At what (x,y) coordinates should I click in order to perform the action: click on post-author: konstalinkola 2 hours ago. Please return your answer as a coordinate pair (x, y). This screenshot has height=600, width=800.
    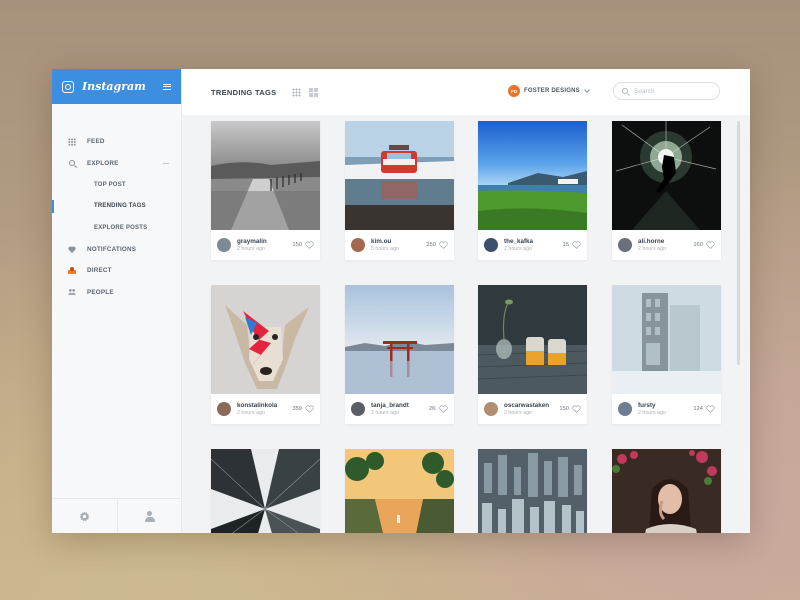
    Looking at the image, I should click on (264, 409).